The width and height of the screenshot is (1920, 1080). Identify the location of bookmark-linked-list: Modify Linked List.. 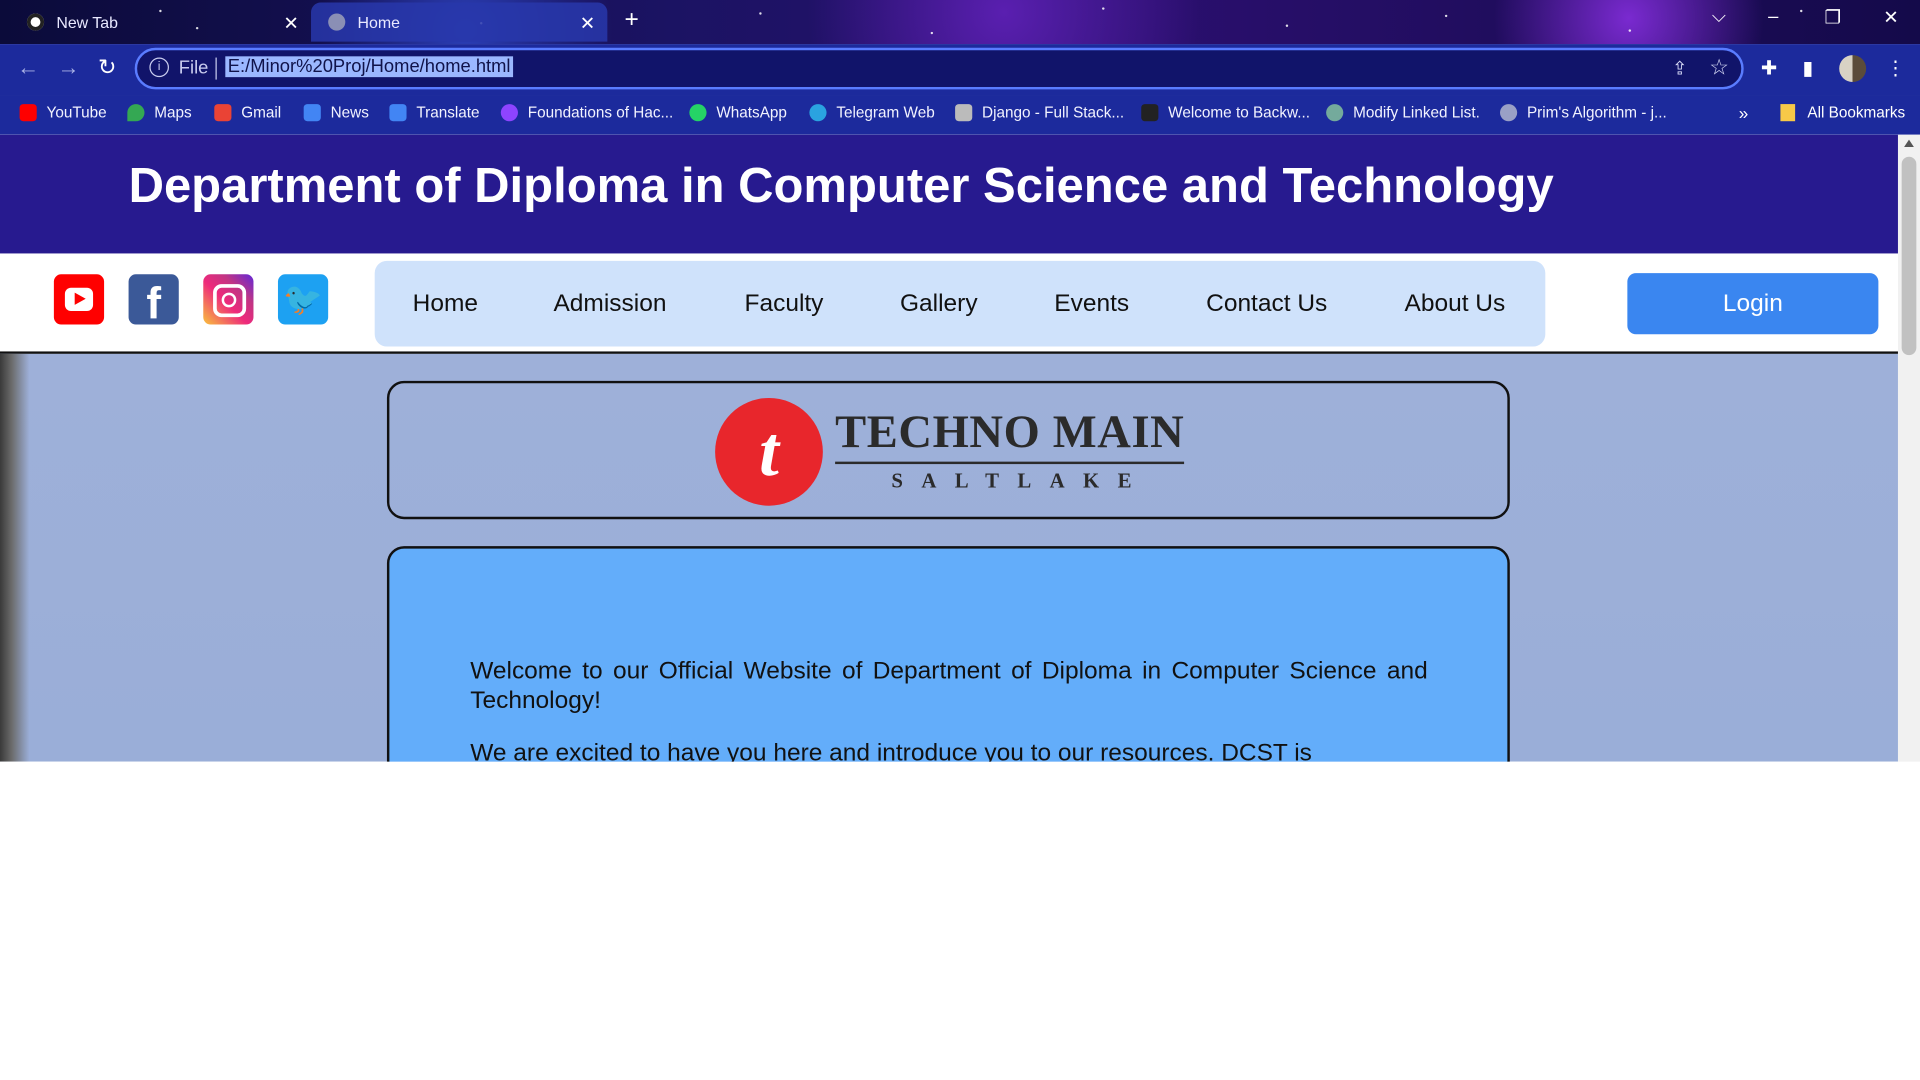
(1403, 113).